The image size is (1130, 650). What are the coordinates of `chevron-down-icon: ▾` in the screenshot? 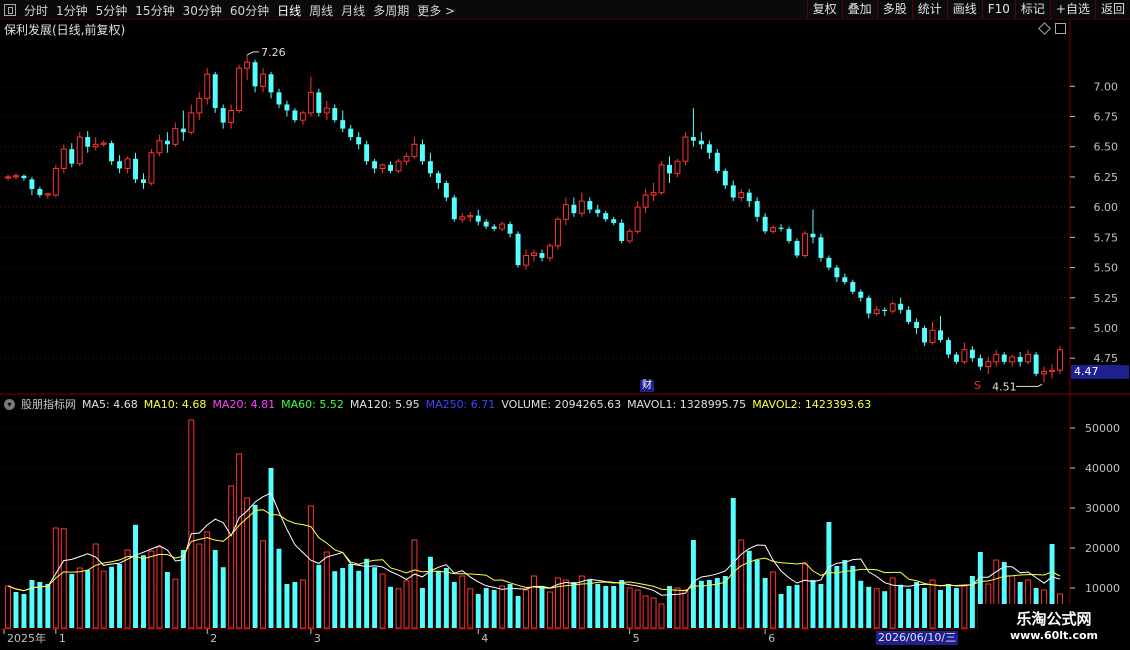 It's located at (9, 404).